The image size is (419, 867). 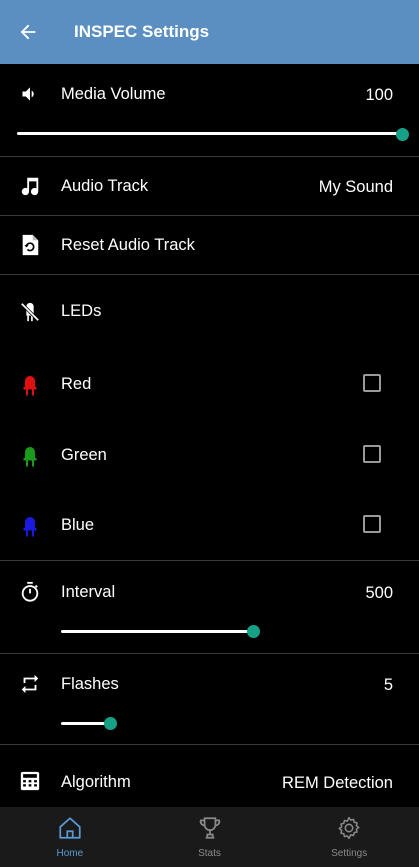 What do you see at coordinates (337, 783) in the screenshot?
I see `algorithm-value: REM Detection` at bounding box center [337, 783].